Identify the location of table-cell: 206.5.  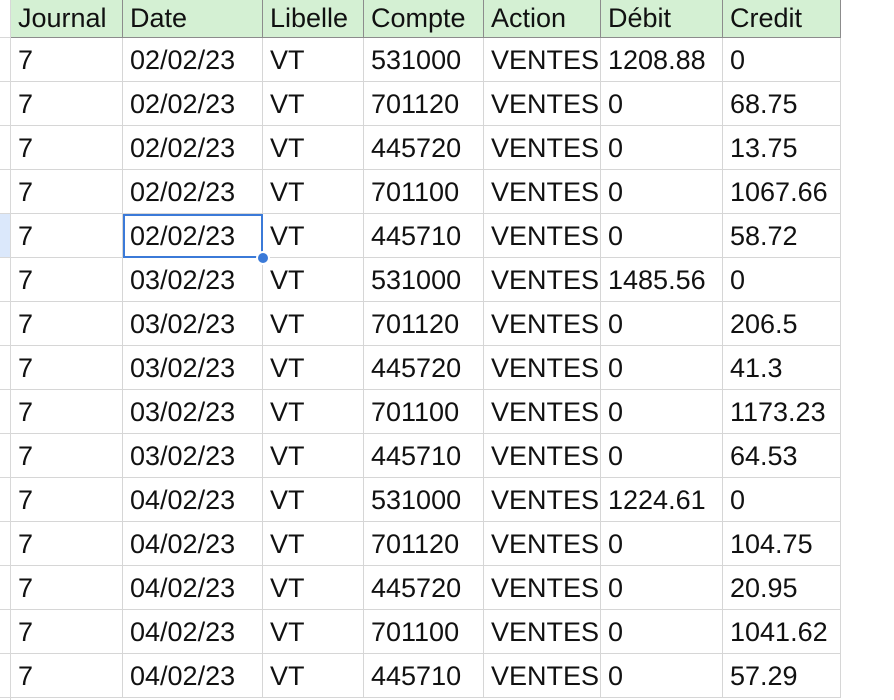
(782, 324).